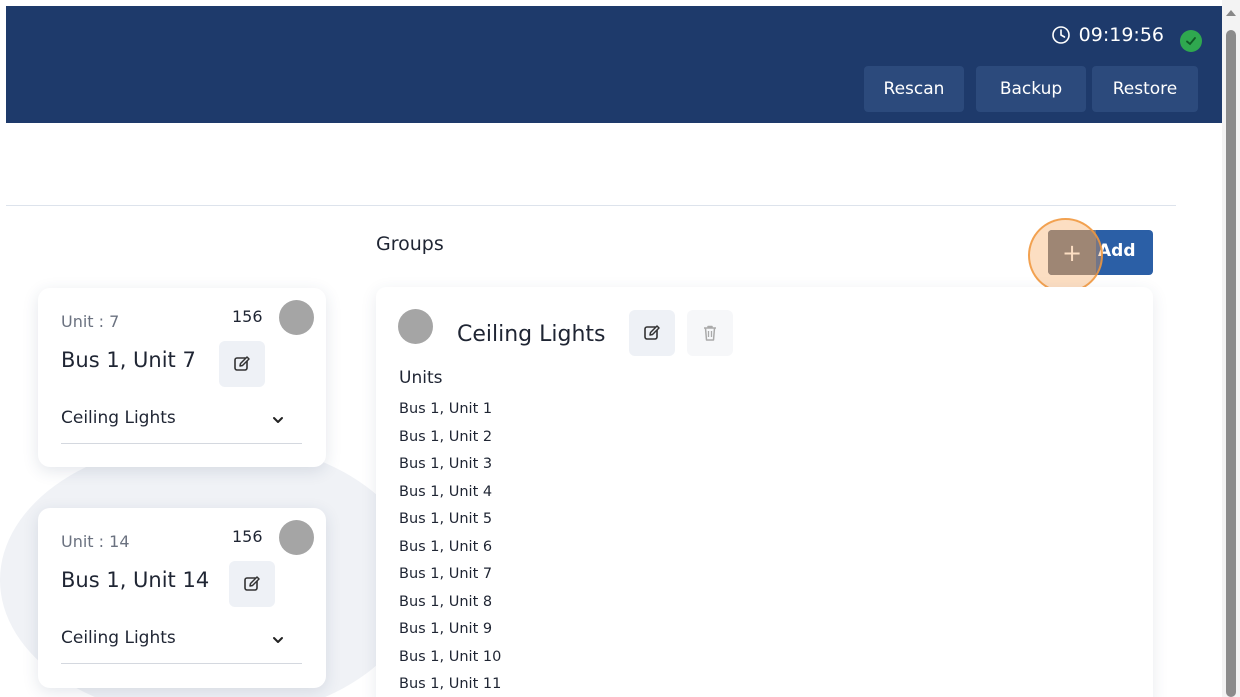 This screenshot has height=697, width=1240. What do you see at coordinates (1117, 251) in the screenshot?
I see `add-label: Add` at bounding box center [1117, 251].